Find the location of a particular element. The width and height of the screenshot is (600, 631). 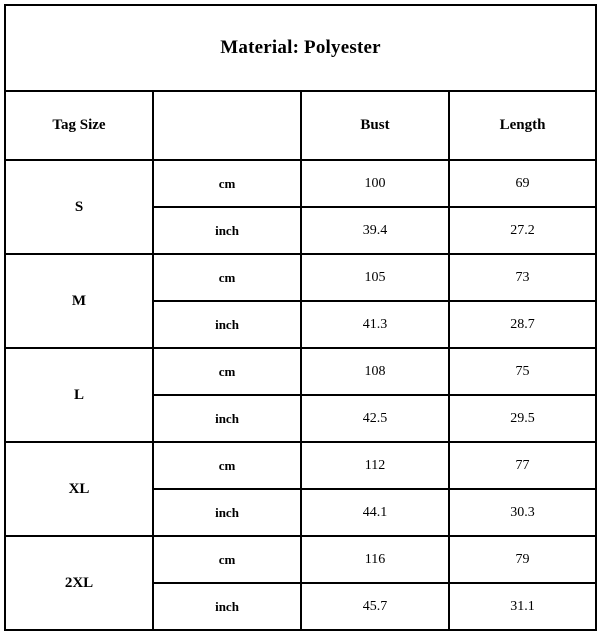

bust-inch-s: 39.4 is located at coordinates (375, 230).